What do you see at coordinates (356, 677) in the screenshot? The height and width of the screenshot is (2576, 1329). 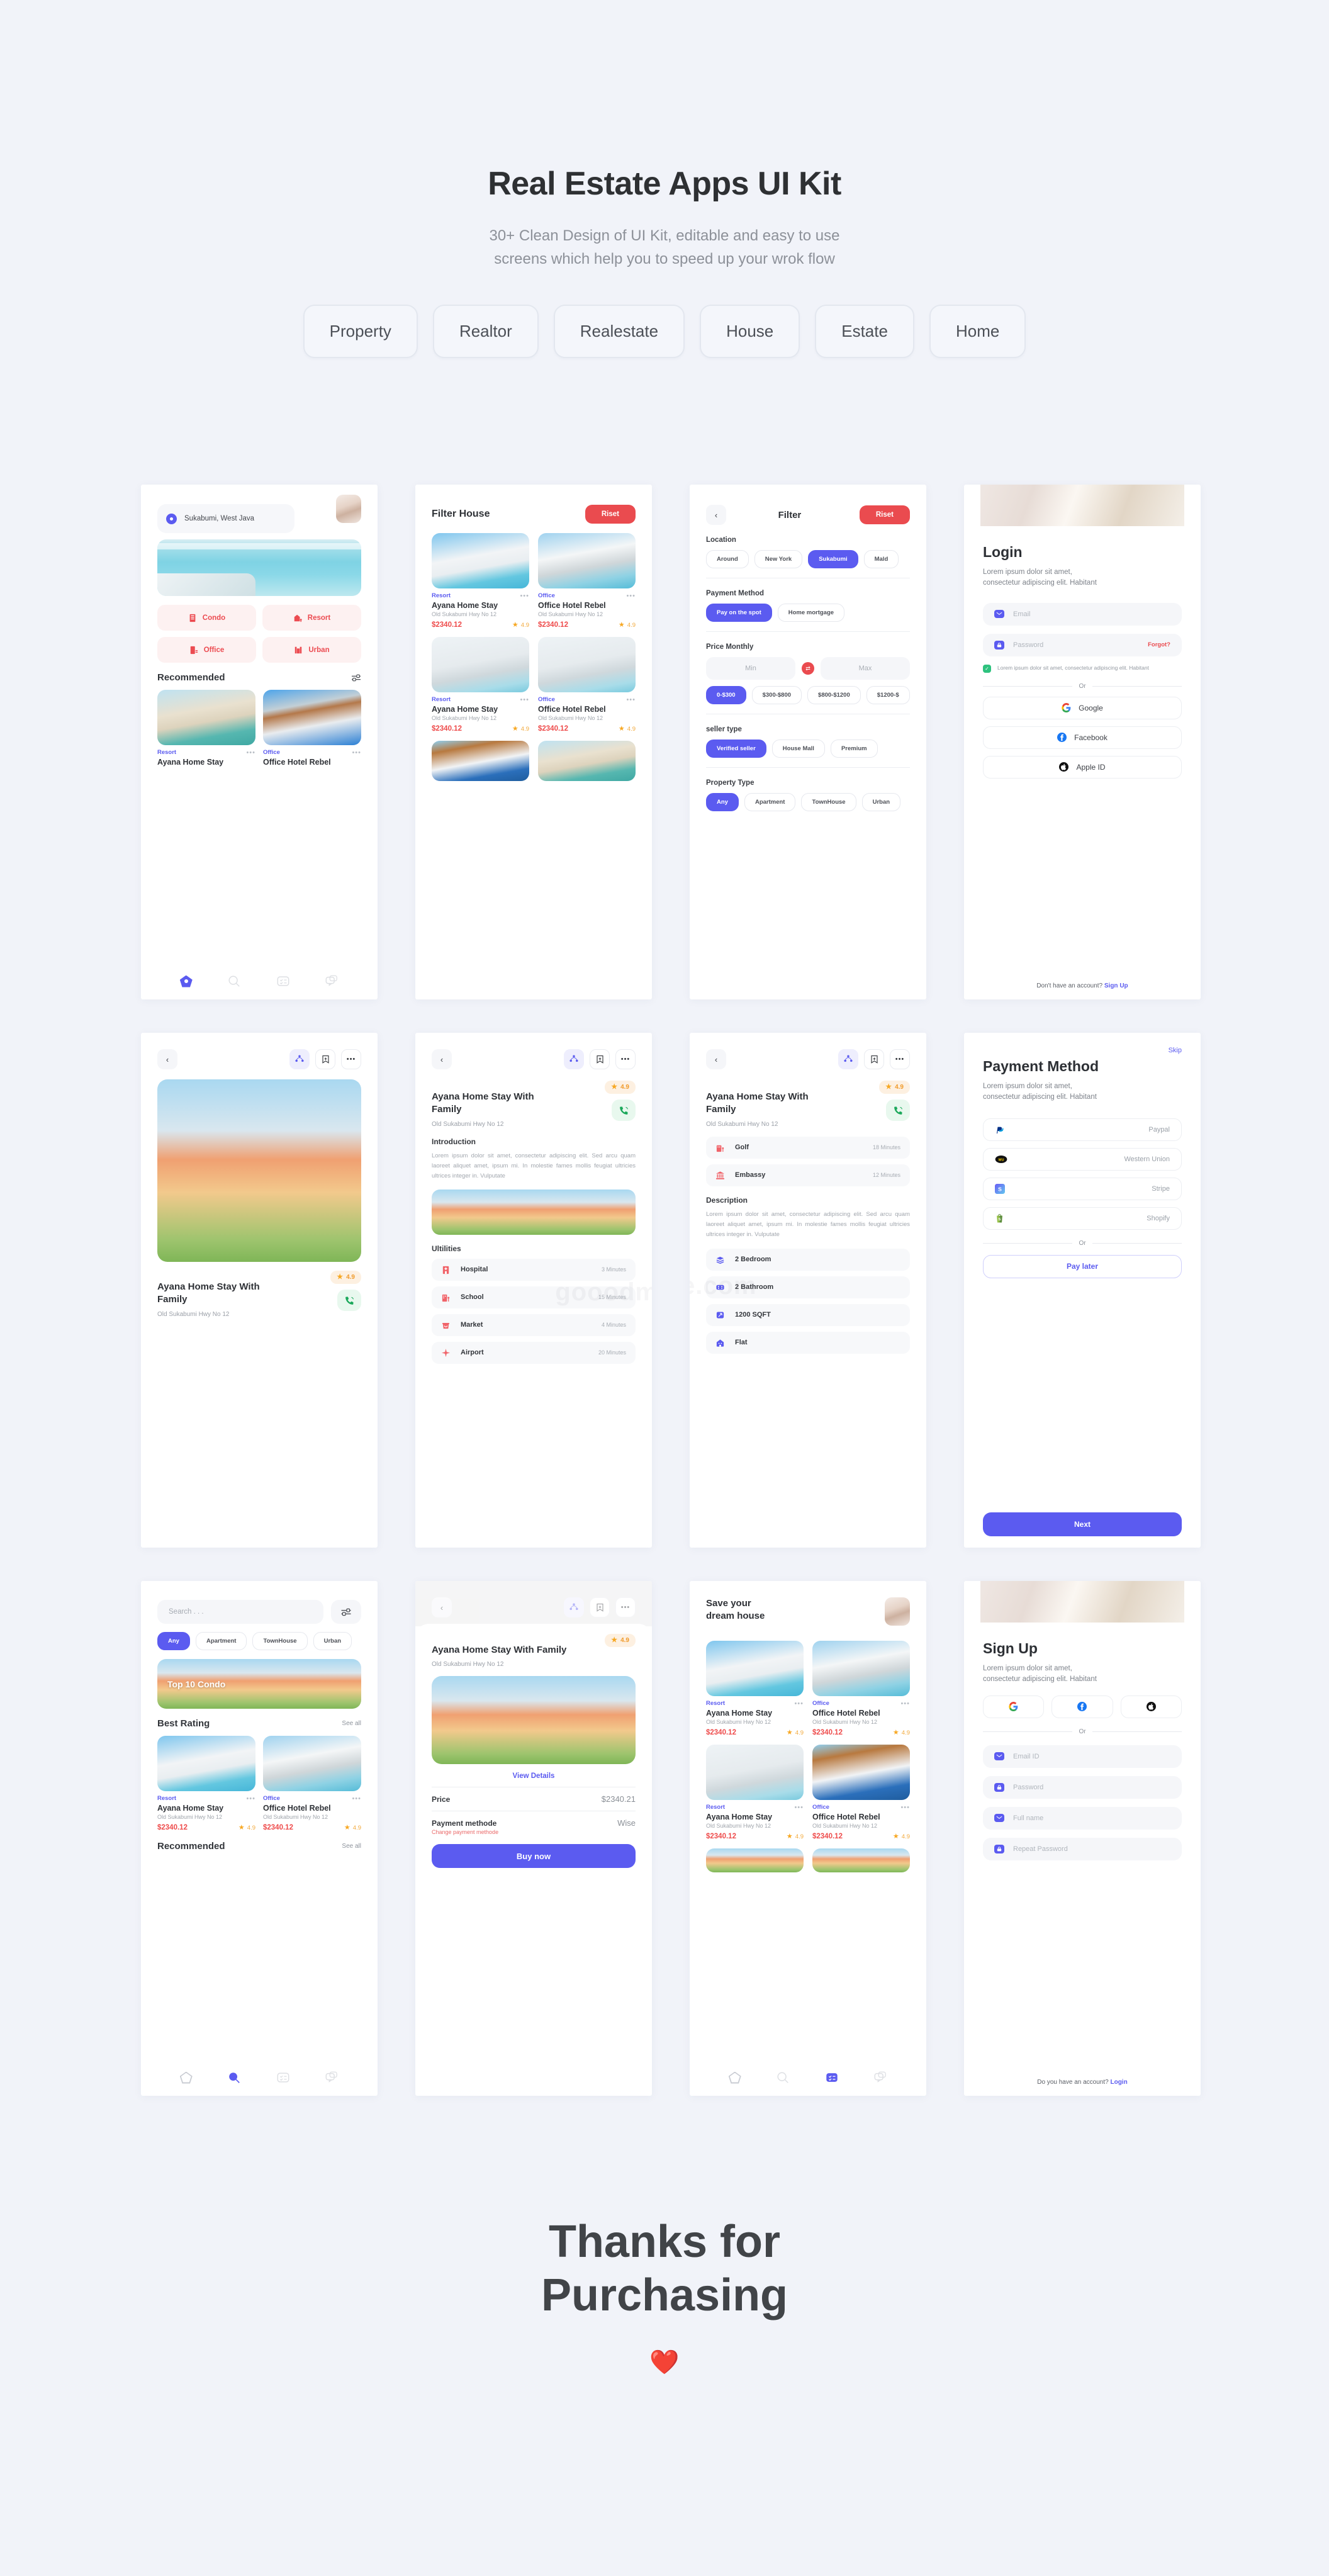 I see `filter-icon` at bounding box center [356, 677].